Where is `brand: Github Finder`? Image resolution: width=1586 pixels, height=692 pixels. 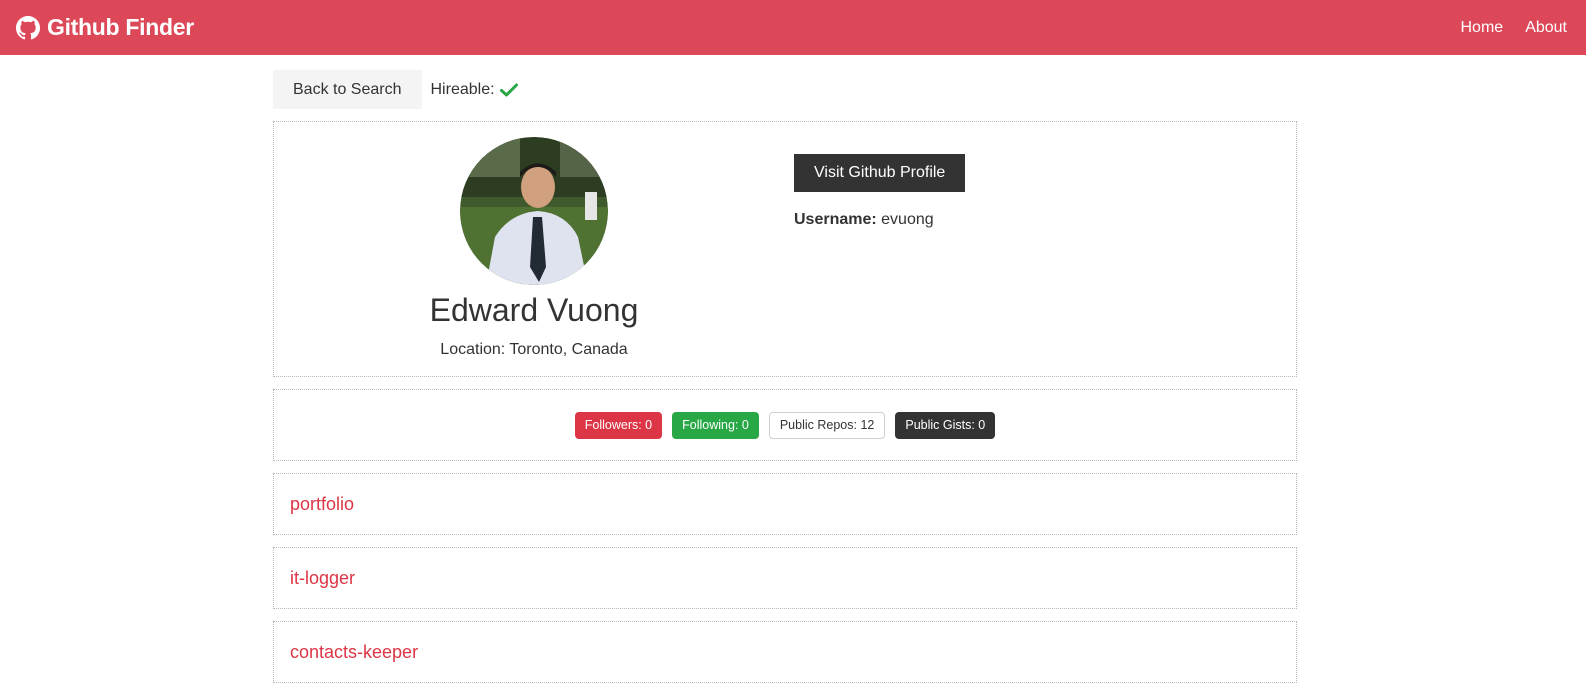
brand: Github Finder is located at coordinates (105, 27).